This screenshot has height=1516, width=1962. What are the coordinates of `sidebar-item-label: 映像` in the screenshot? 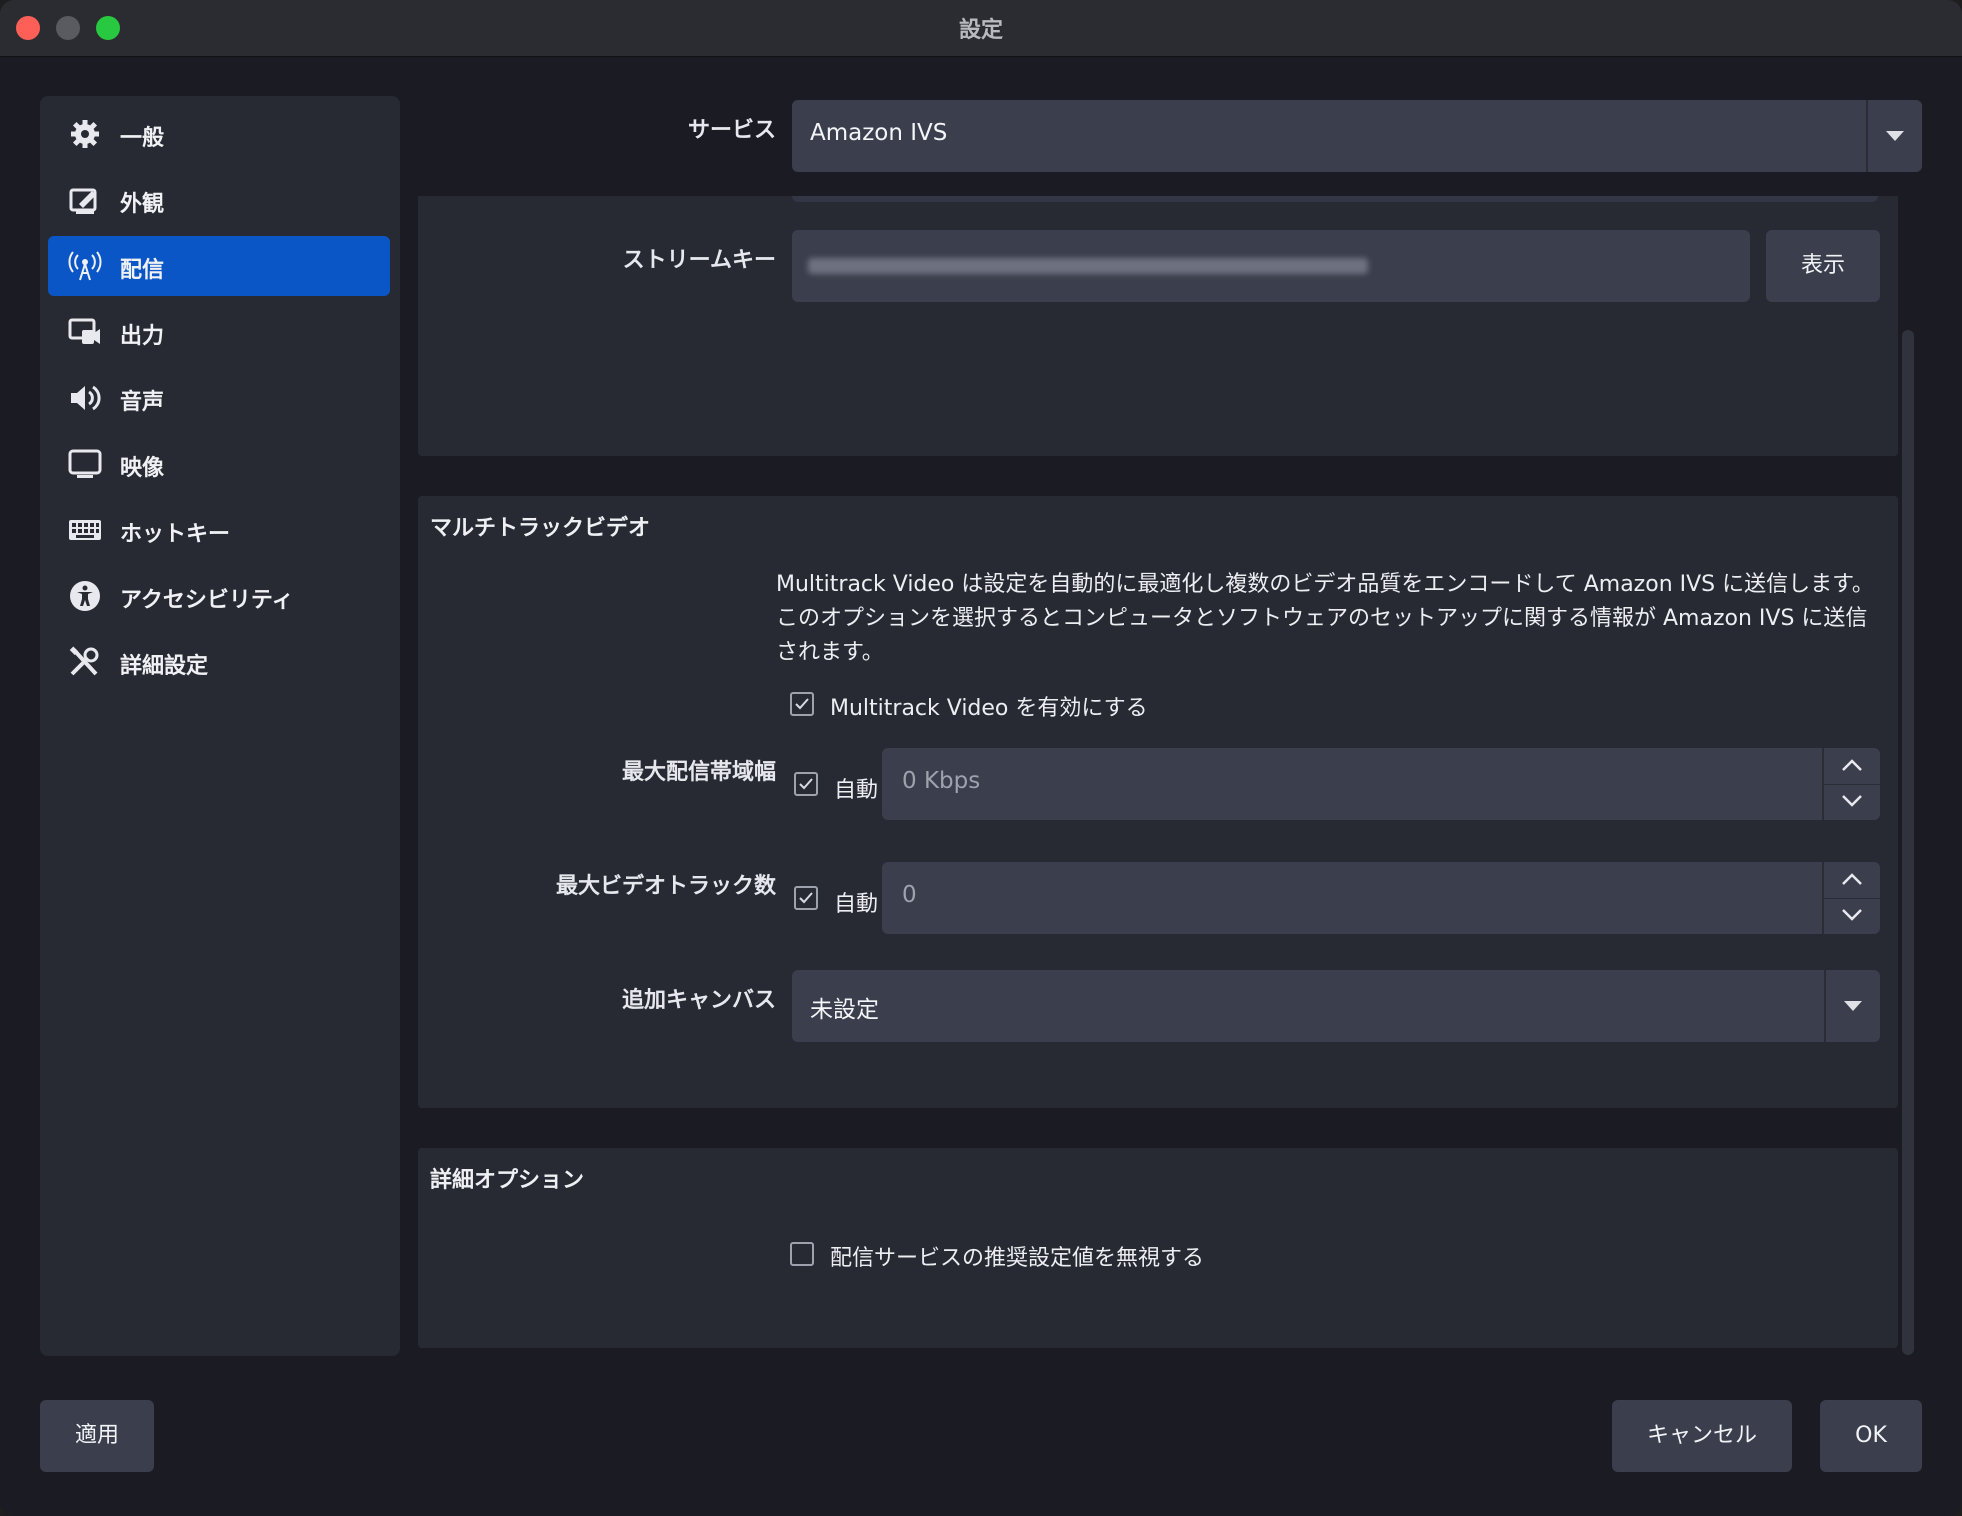 It's located at (142, 468).